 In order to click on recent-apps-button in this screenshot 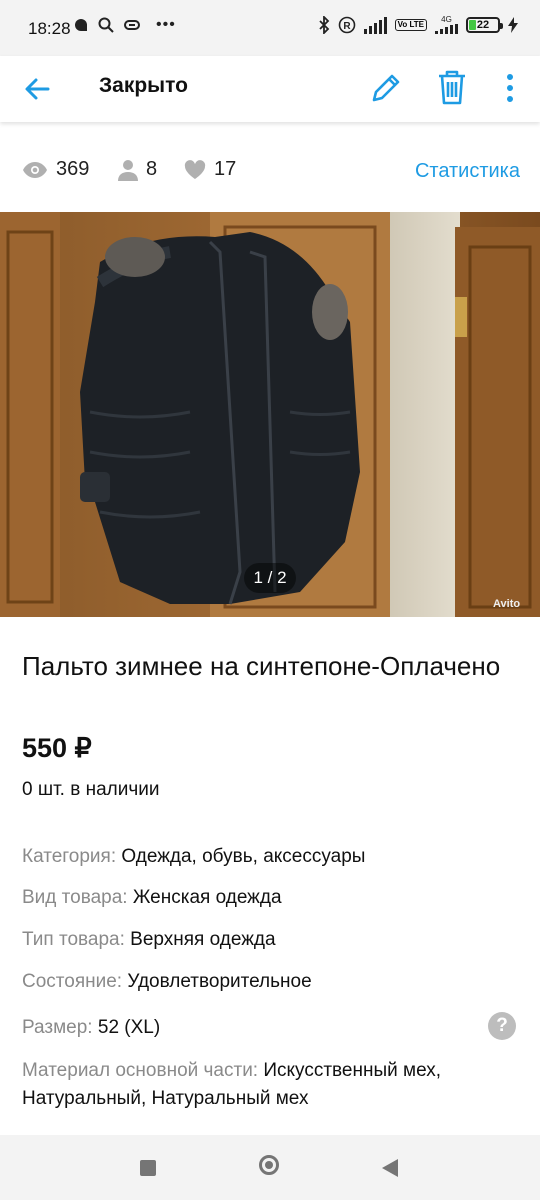, I will do `click(148, 1168)`.